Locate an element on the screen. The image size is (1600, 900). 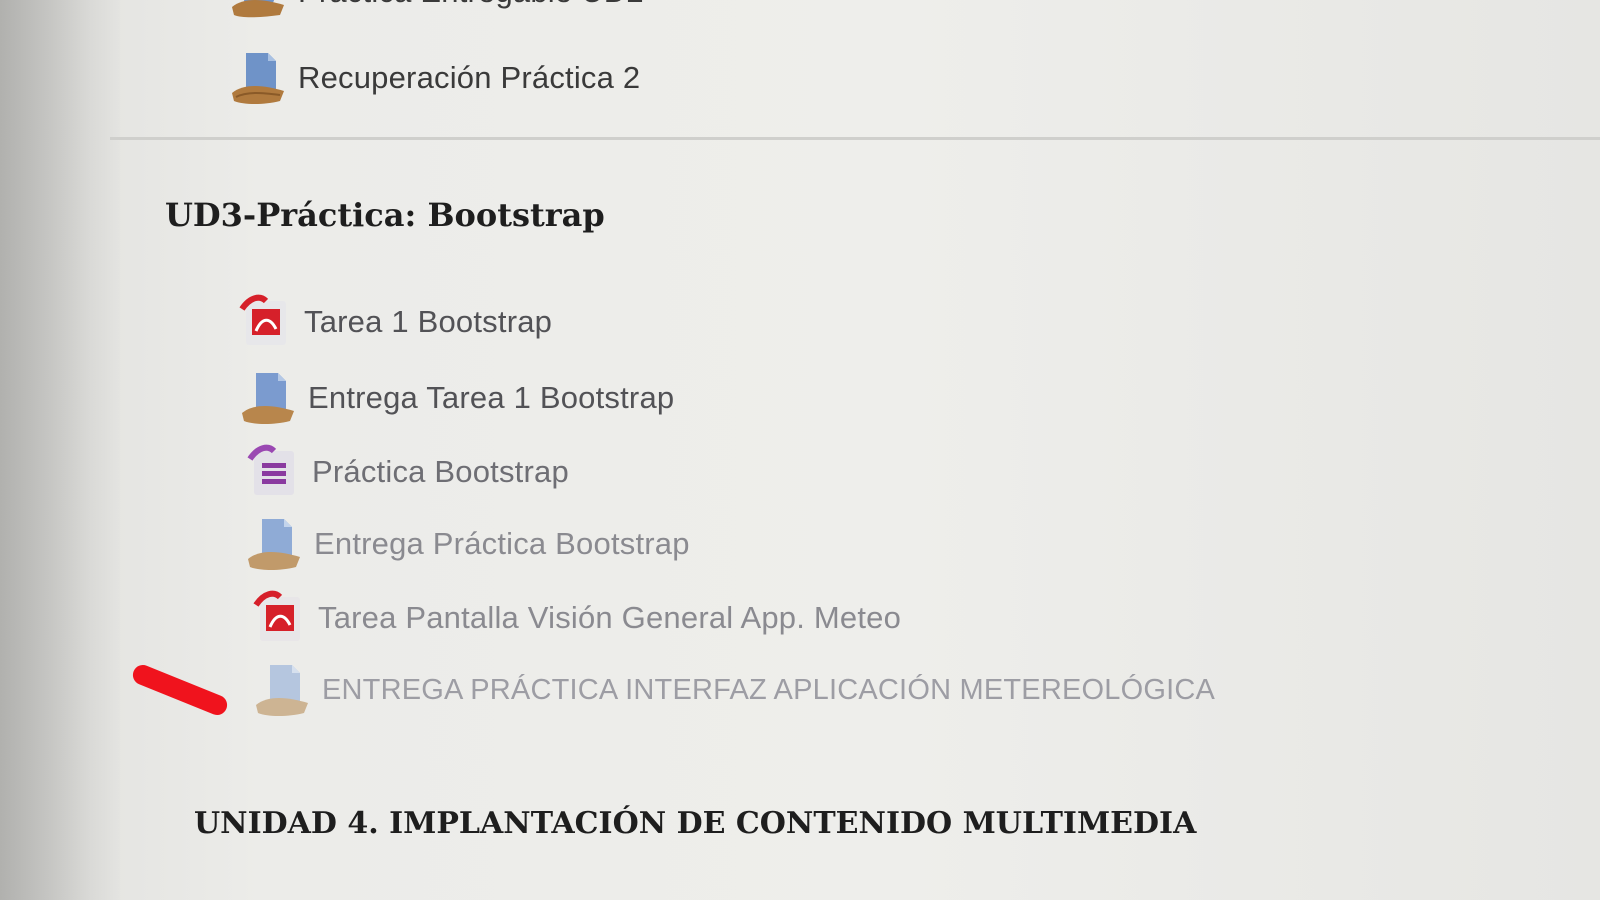
activity-tarea-1-bootstrap: Tarea 1 Bootstrap is located at coordinates (394, 322).